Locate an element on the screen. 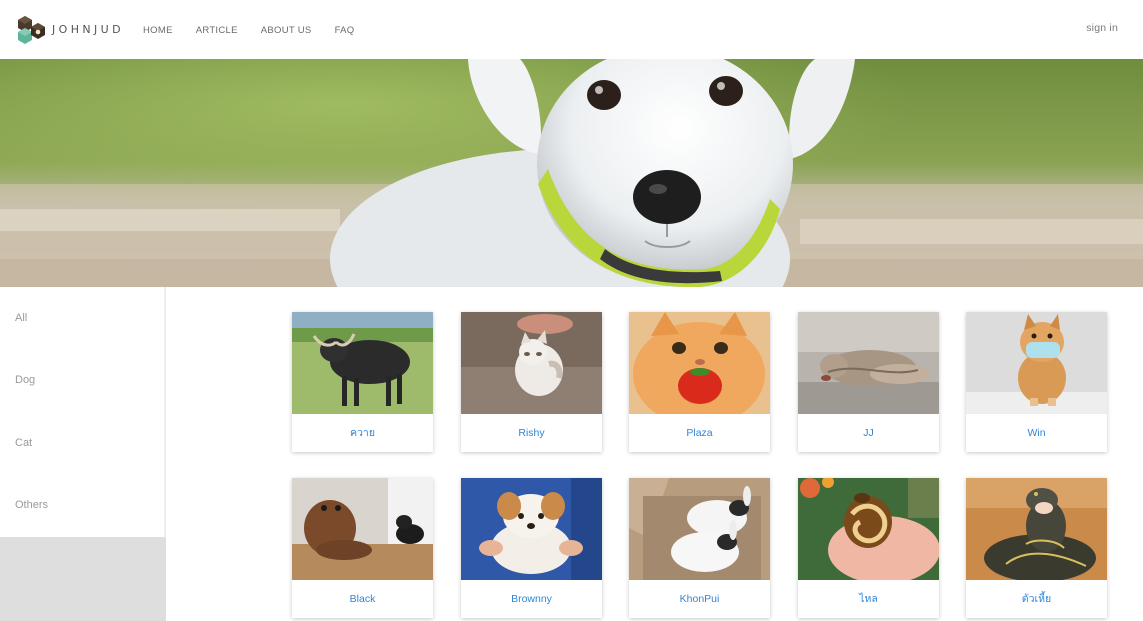 The height and width of the screenshot is (621, 1143). pet-name: ควาย is located at coordinates (362, 433).